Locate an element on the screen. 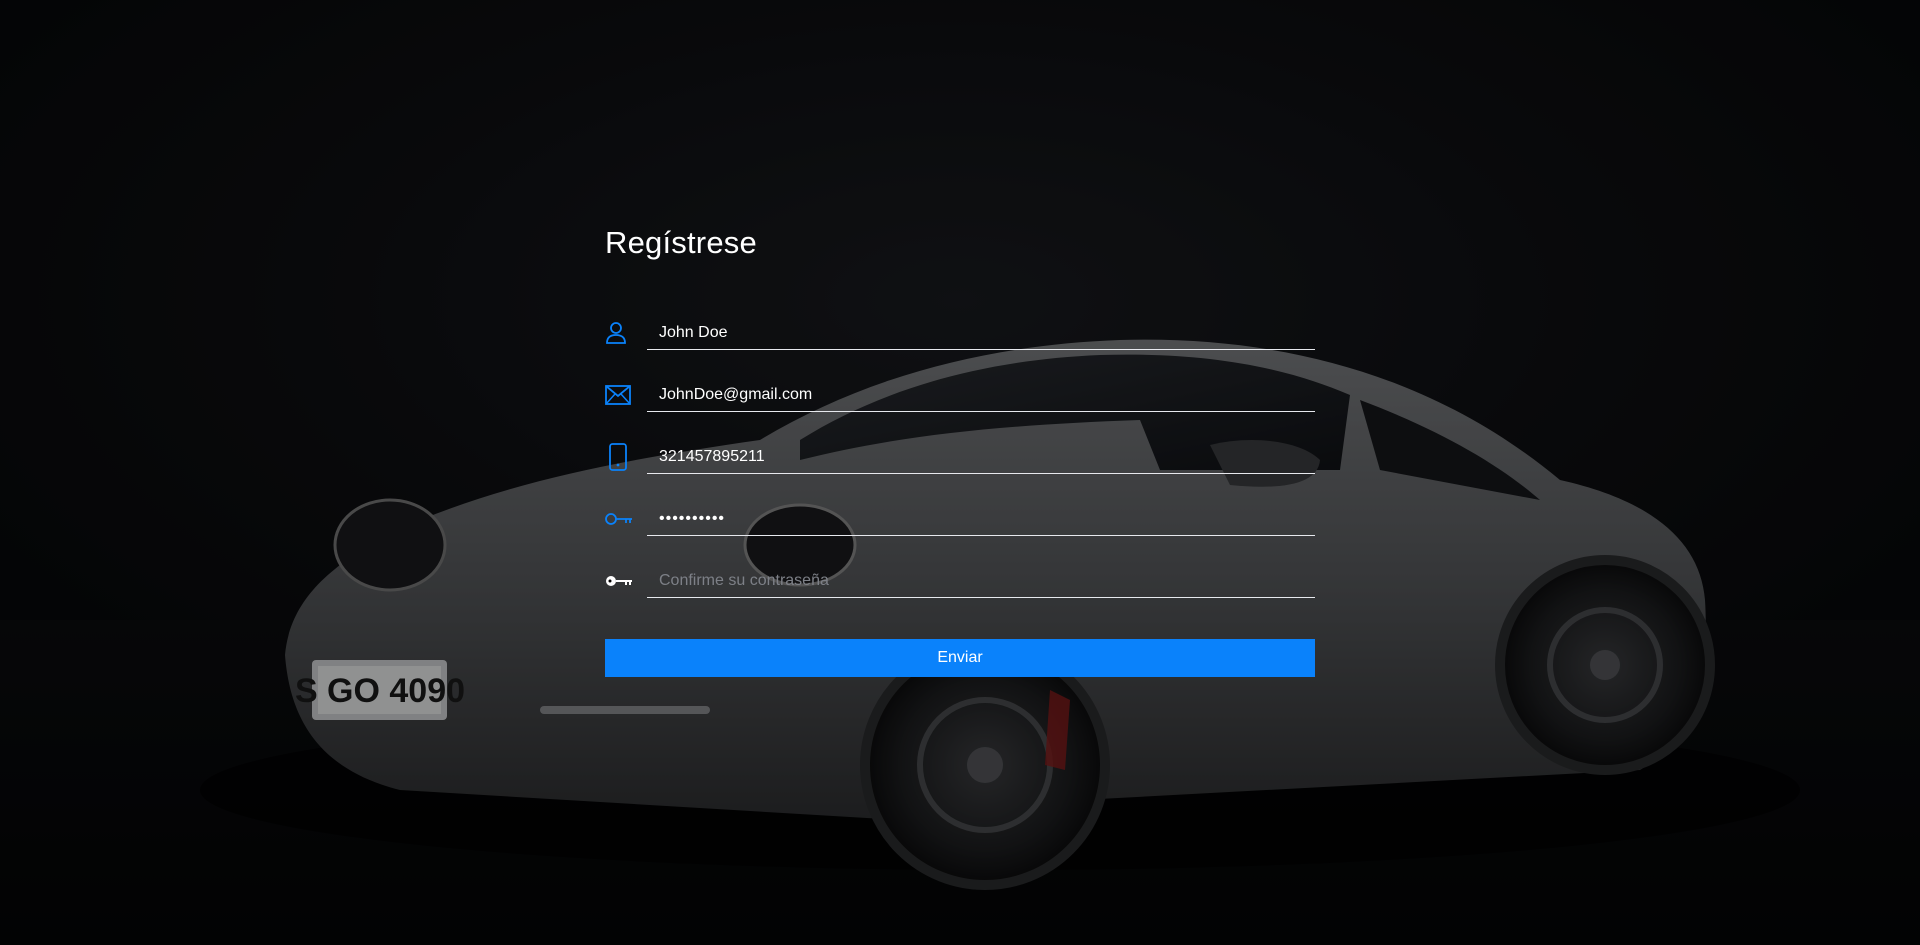 This screenshot has height=945, width=1920. phone-field-row is located at coordinates (960, 443).